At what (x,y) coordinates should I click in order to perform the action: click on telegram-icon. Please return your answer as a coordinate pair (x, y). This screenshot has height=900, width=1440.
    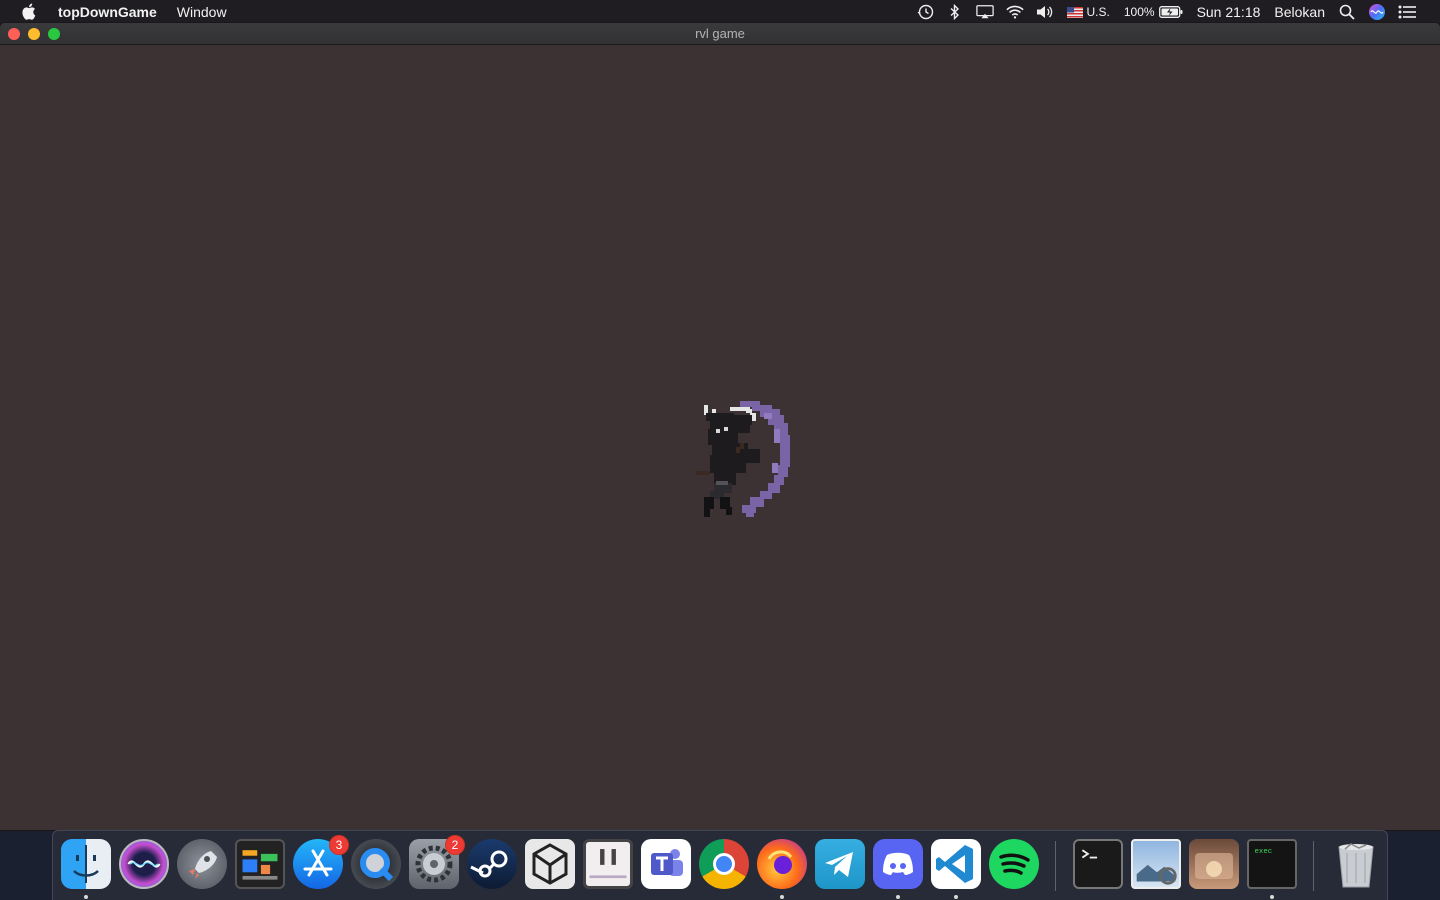
    Looking at the image, I should click on (839, 864).